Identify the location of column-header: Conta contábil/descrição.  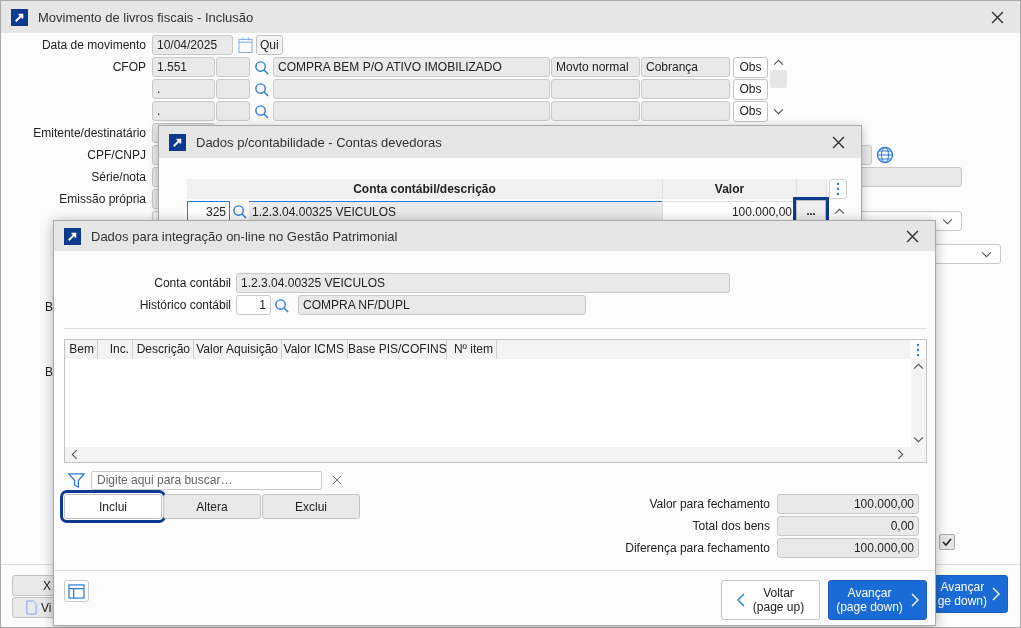
(425, 189).